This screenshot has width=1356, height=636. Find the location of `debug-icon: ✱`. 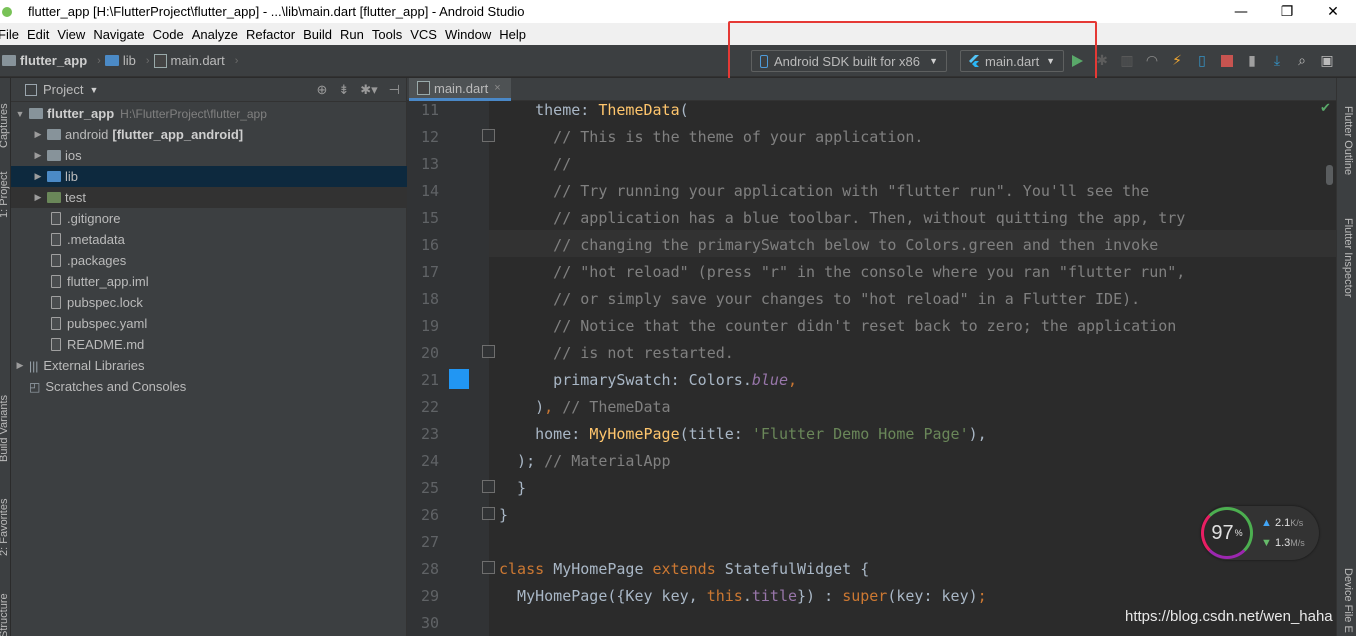

debug-icon: ✱ is located at coordinates (1102, 61).